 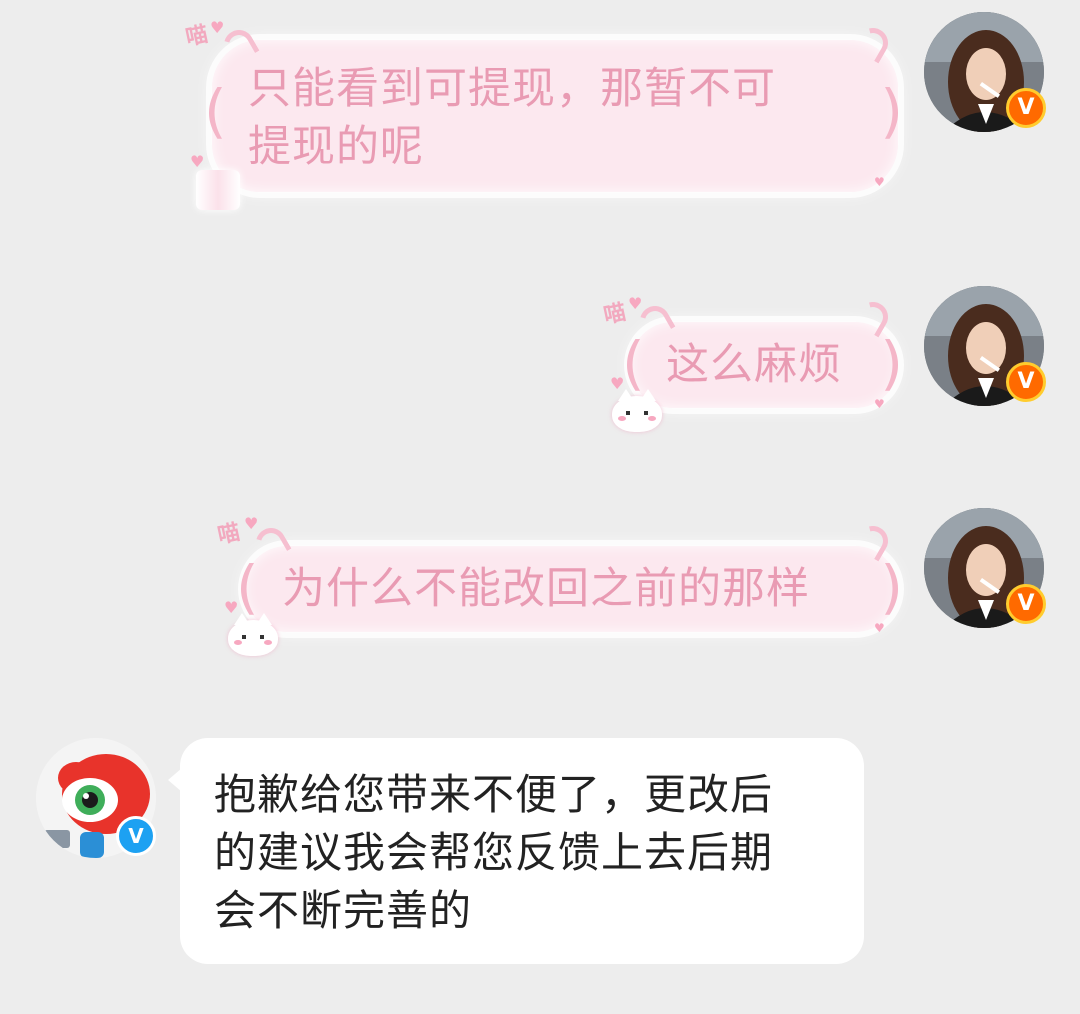 I want to click on message-text: 只能看到可提现，那暂不可 提现的呢, so click(x=512, y=118).